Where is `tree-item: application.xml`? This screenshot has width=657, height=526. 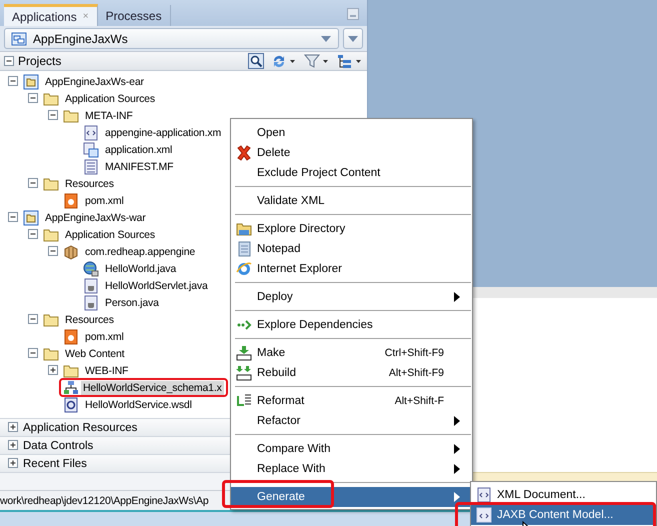
tree-item: application.xml is located at coordinates (138, 149).